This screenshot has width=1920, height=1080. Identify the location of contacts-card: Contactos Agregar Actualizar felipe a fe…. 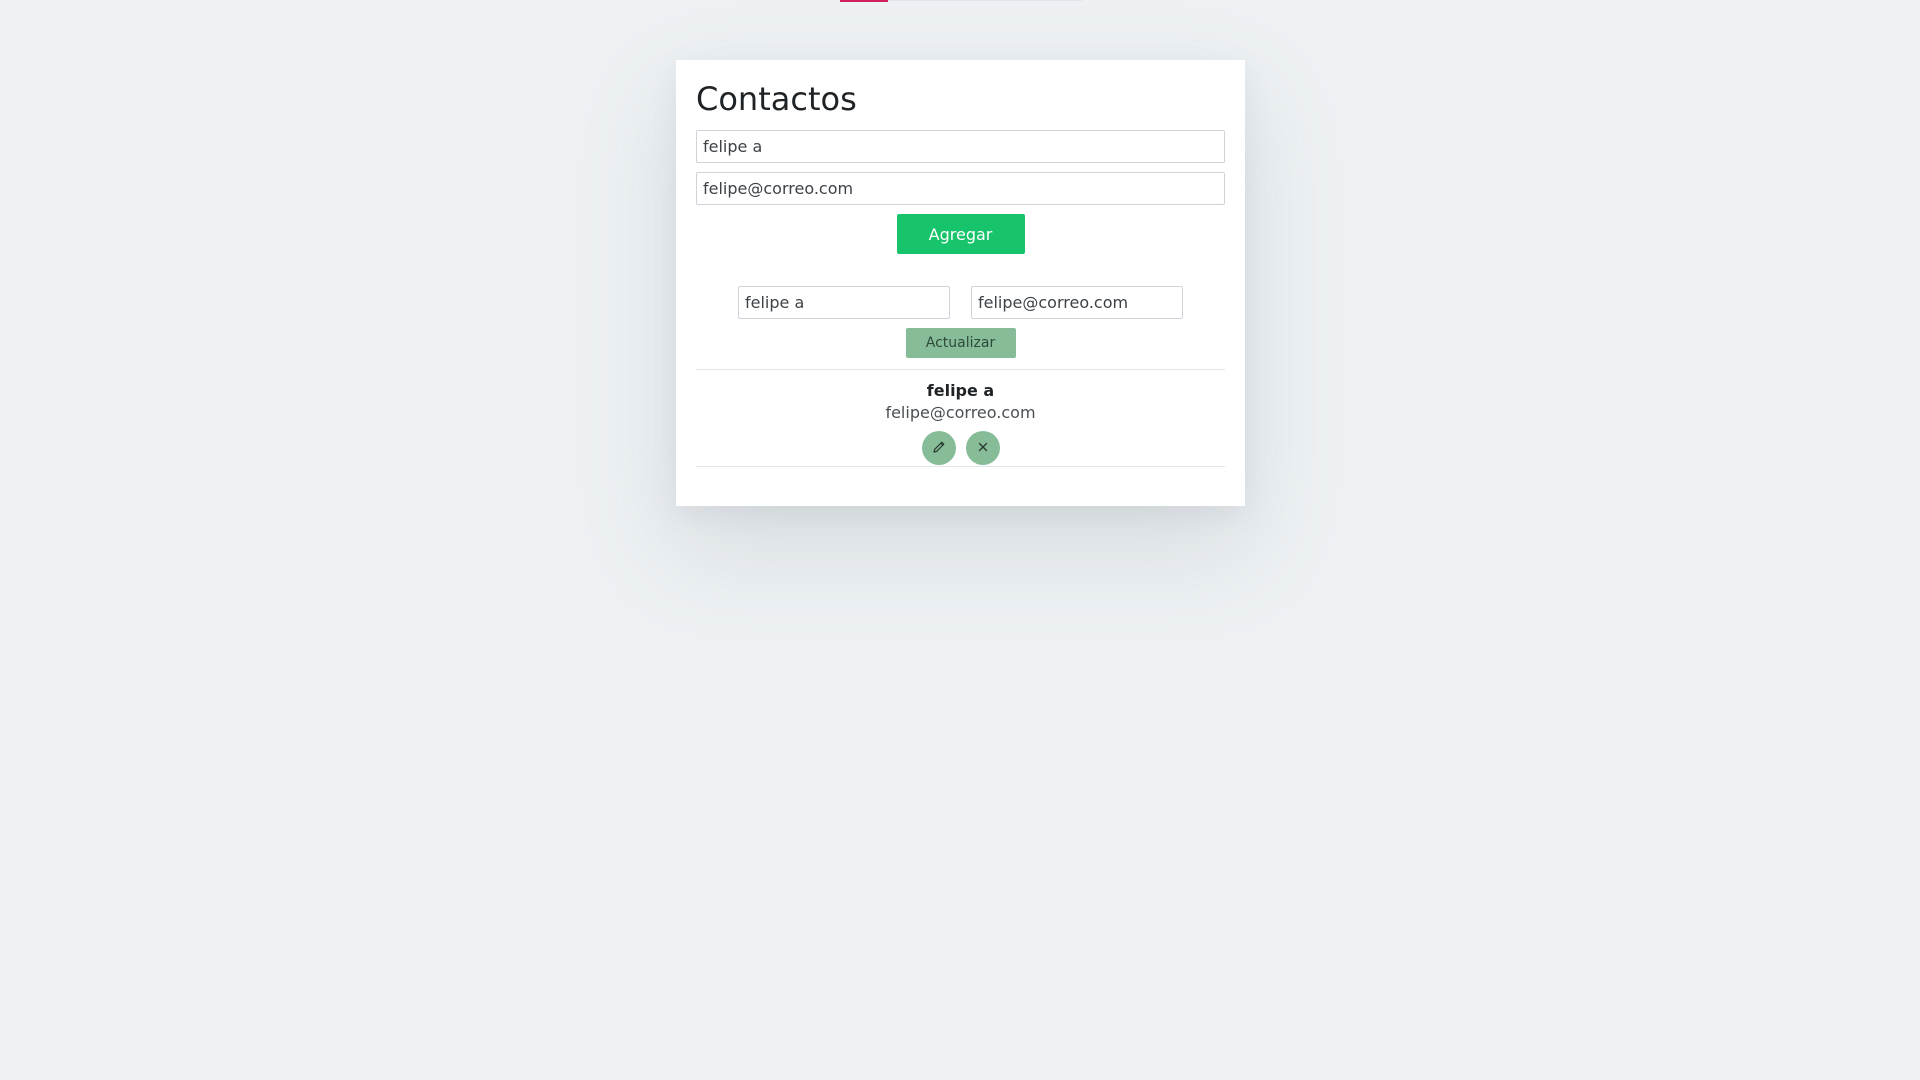
(960, 283).